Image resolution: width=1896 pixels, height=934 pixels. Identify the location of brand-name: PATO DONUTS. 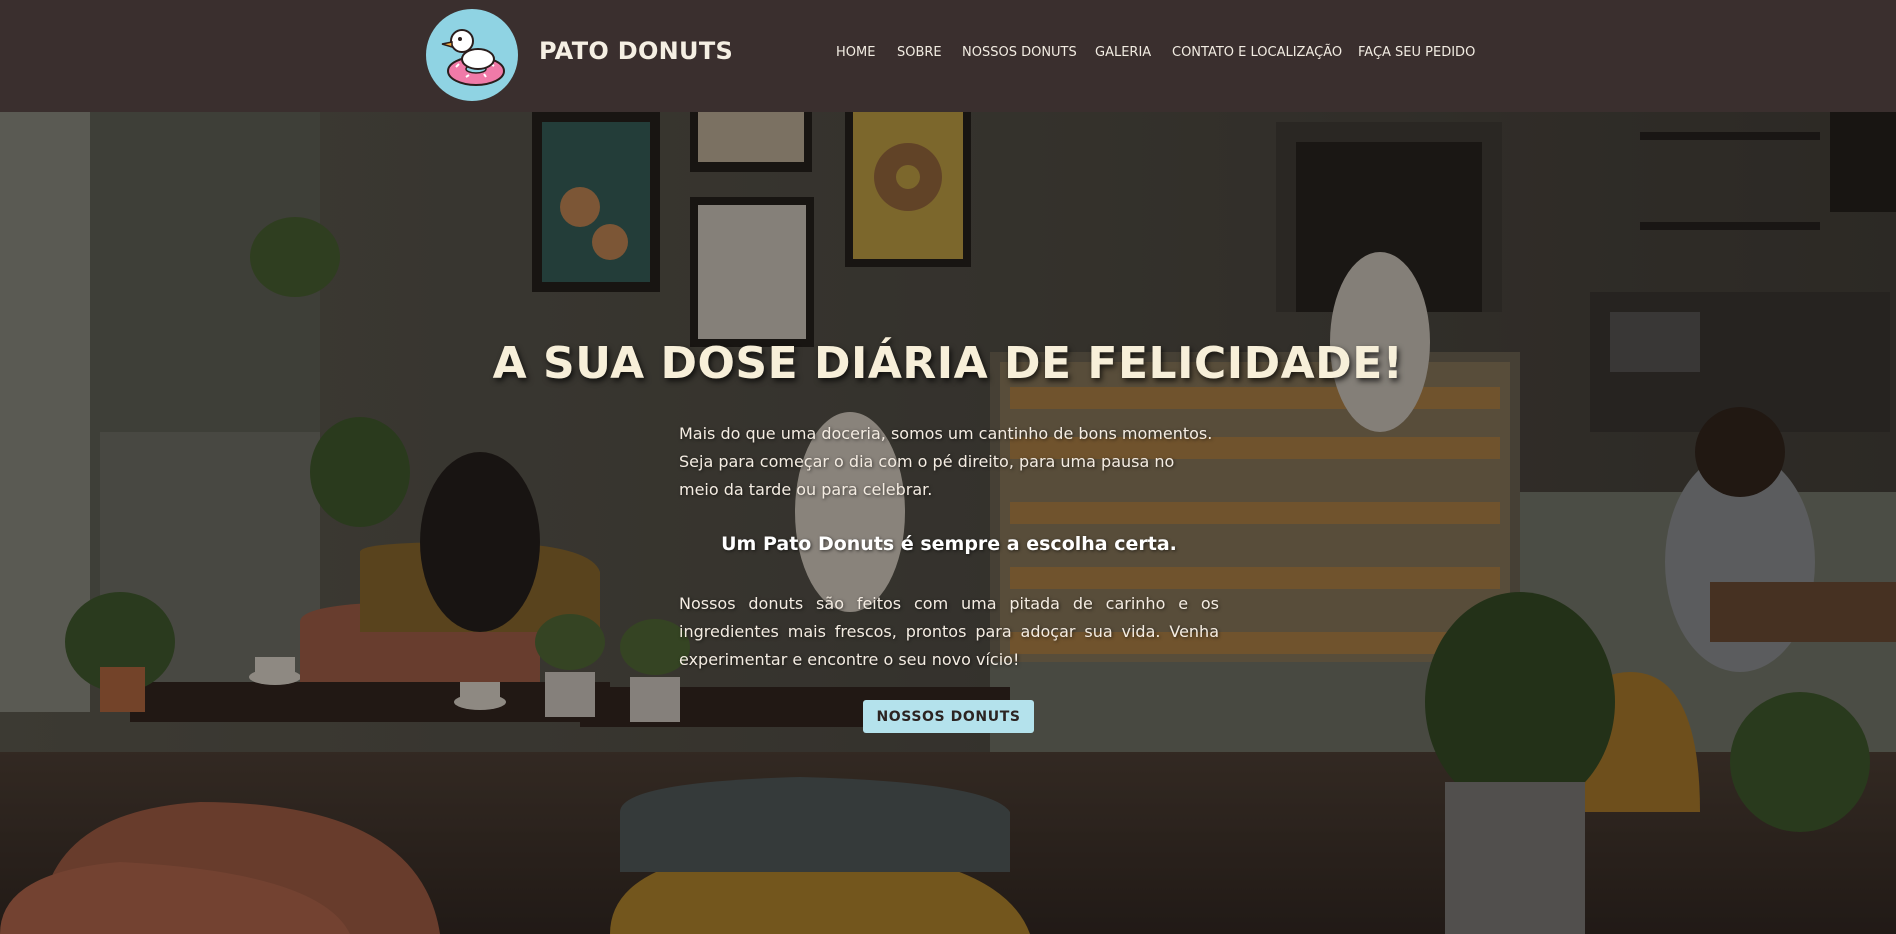
(636, 51).